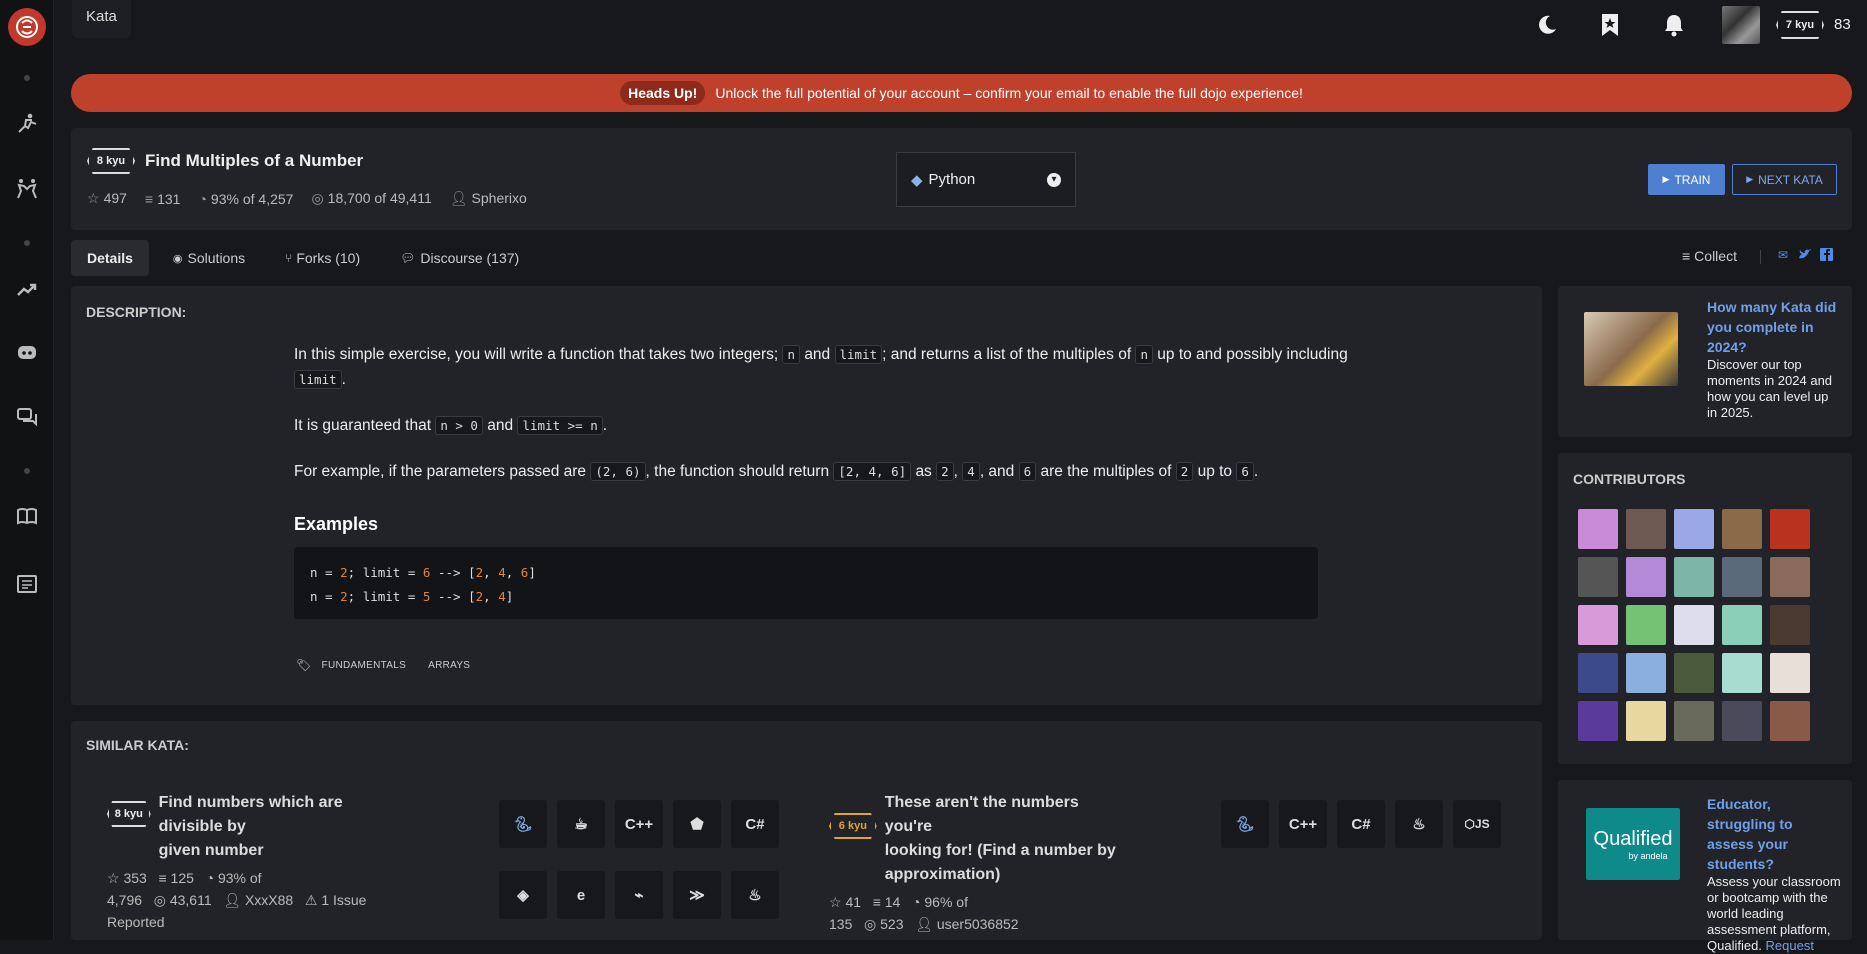 This screenshot has width=1867, height=954. Describe the element at coordinates (697, 824) in the screenshot. I see `crystal-icon: ⬟` at that location.